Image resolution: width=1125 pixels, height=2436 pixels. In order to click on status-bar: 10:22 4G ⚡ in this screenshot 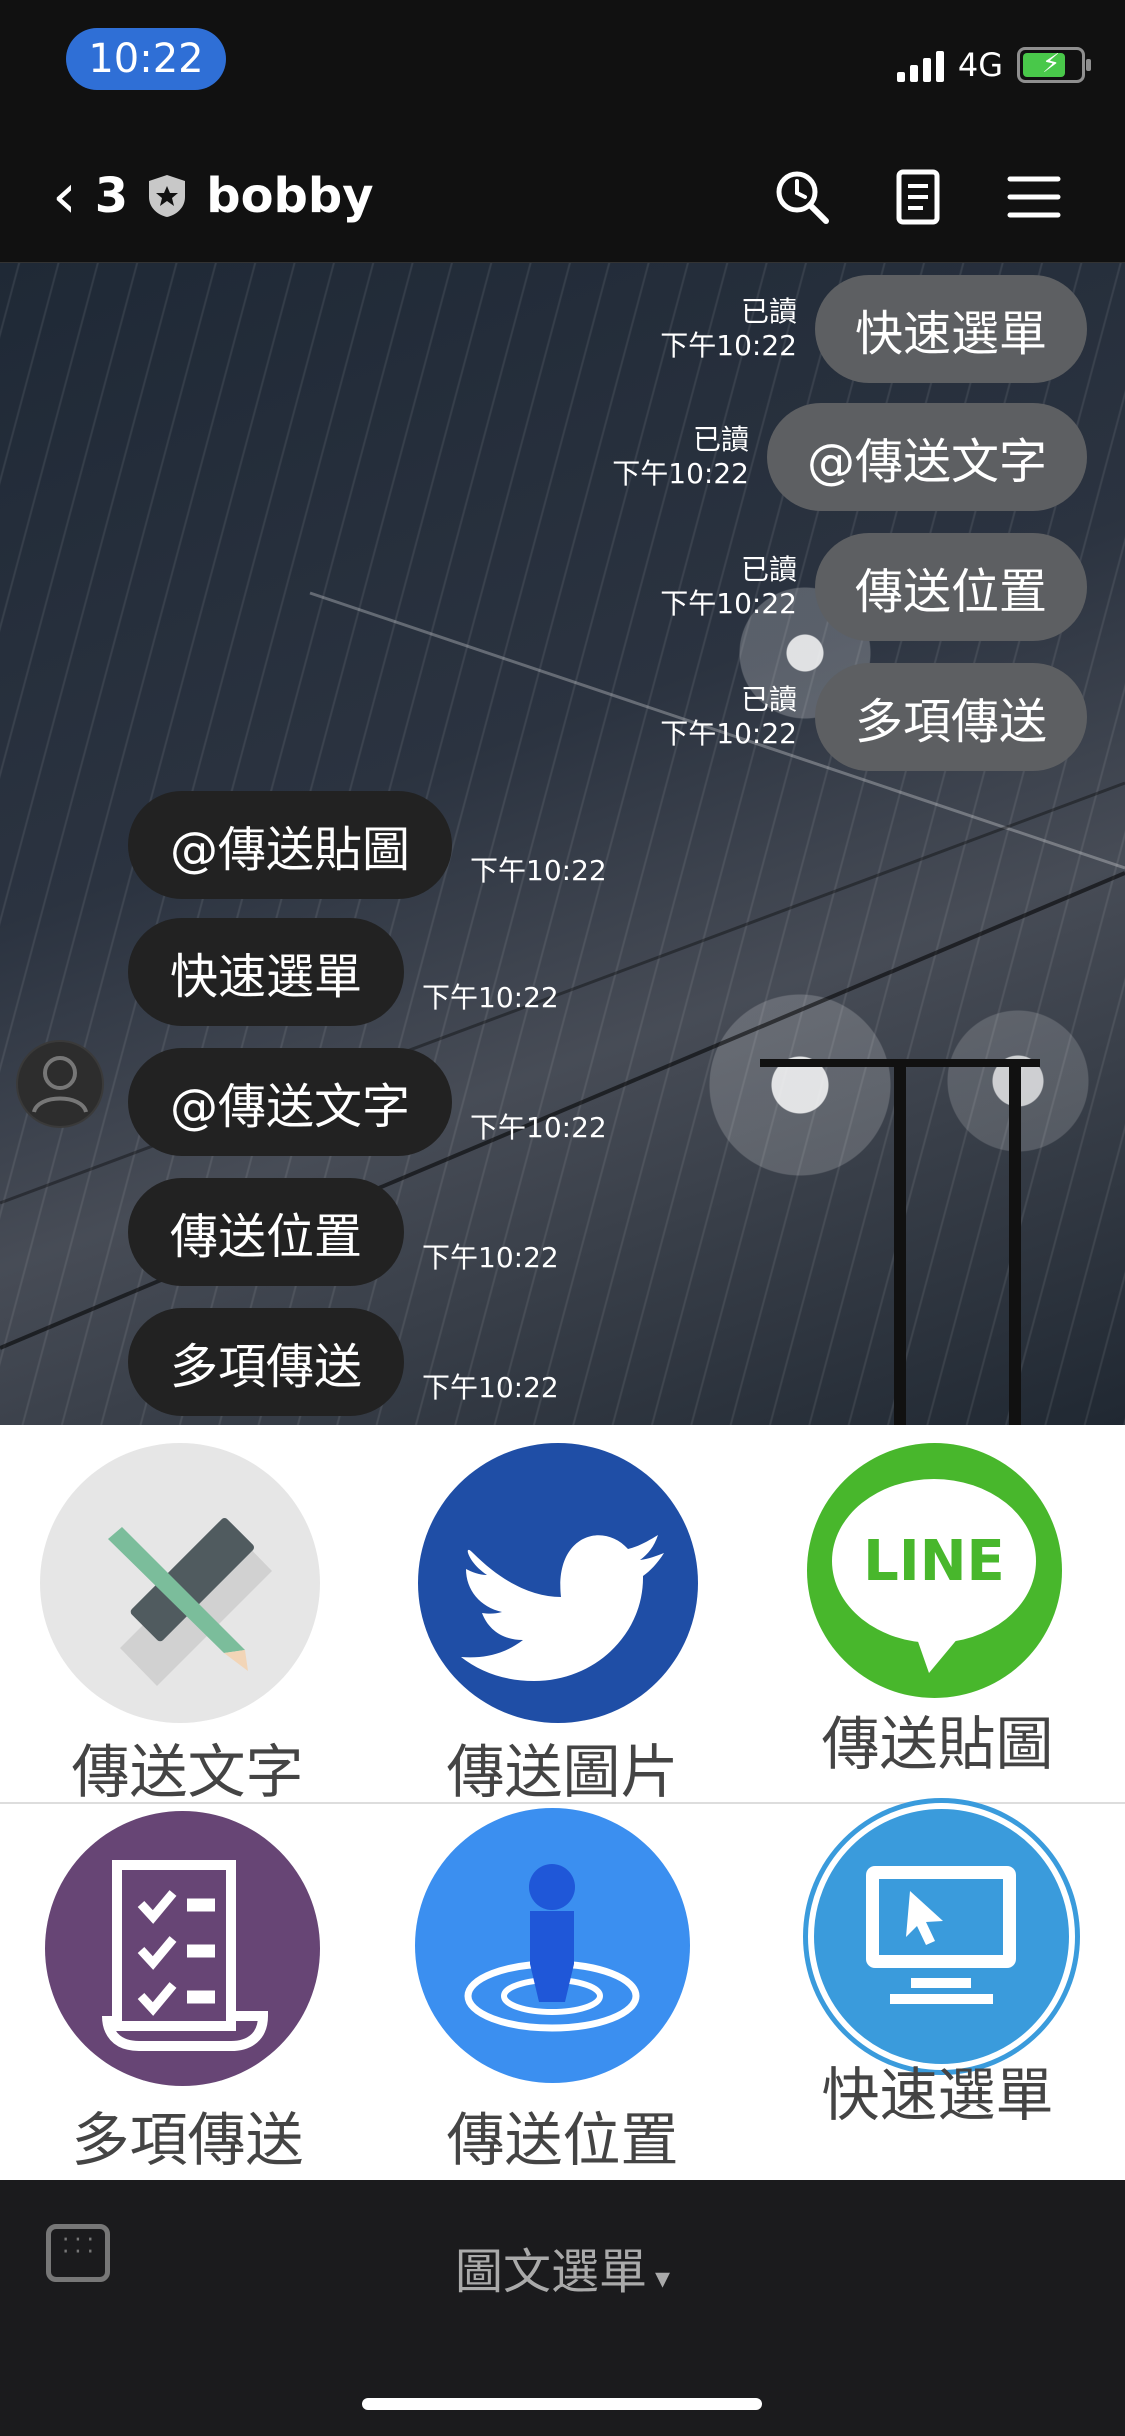, I will do `click(562, 65)`.